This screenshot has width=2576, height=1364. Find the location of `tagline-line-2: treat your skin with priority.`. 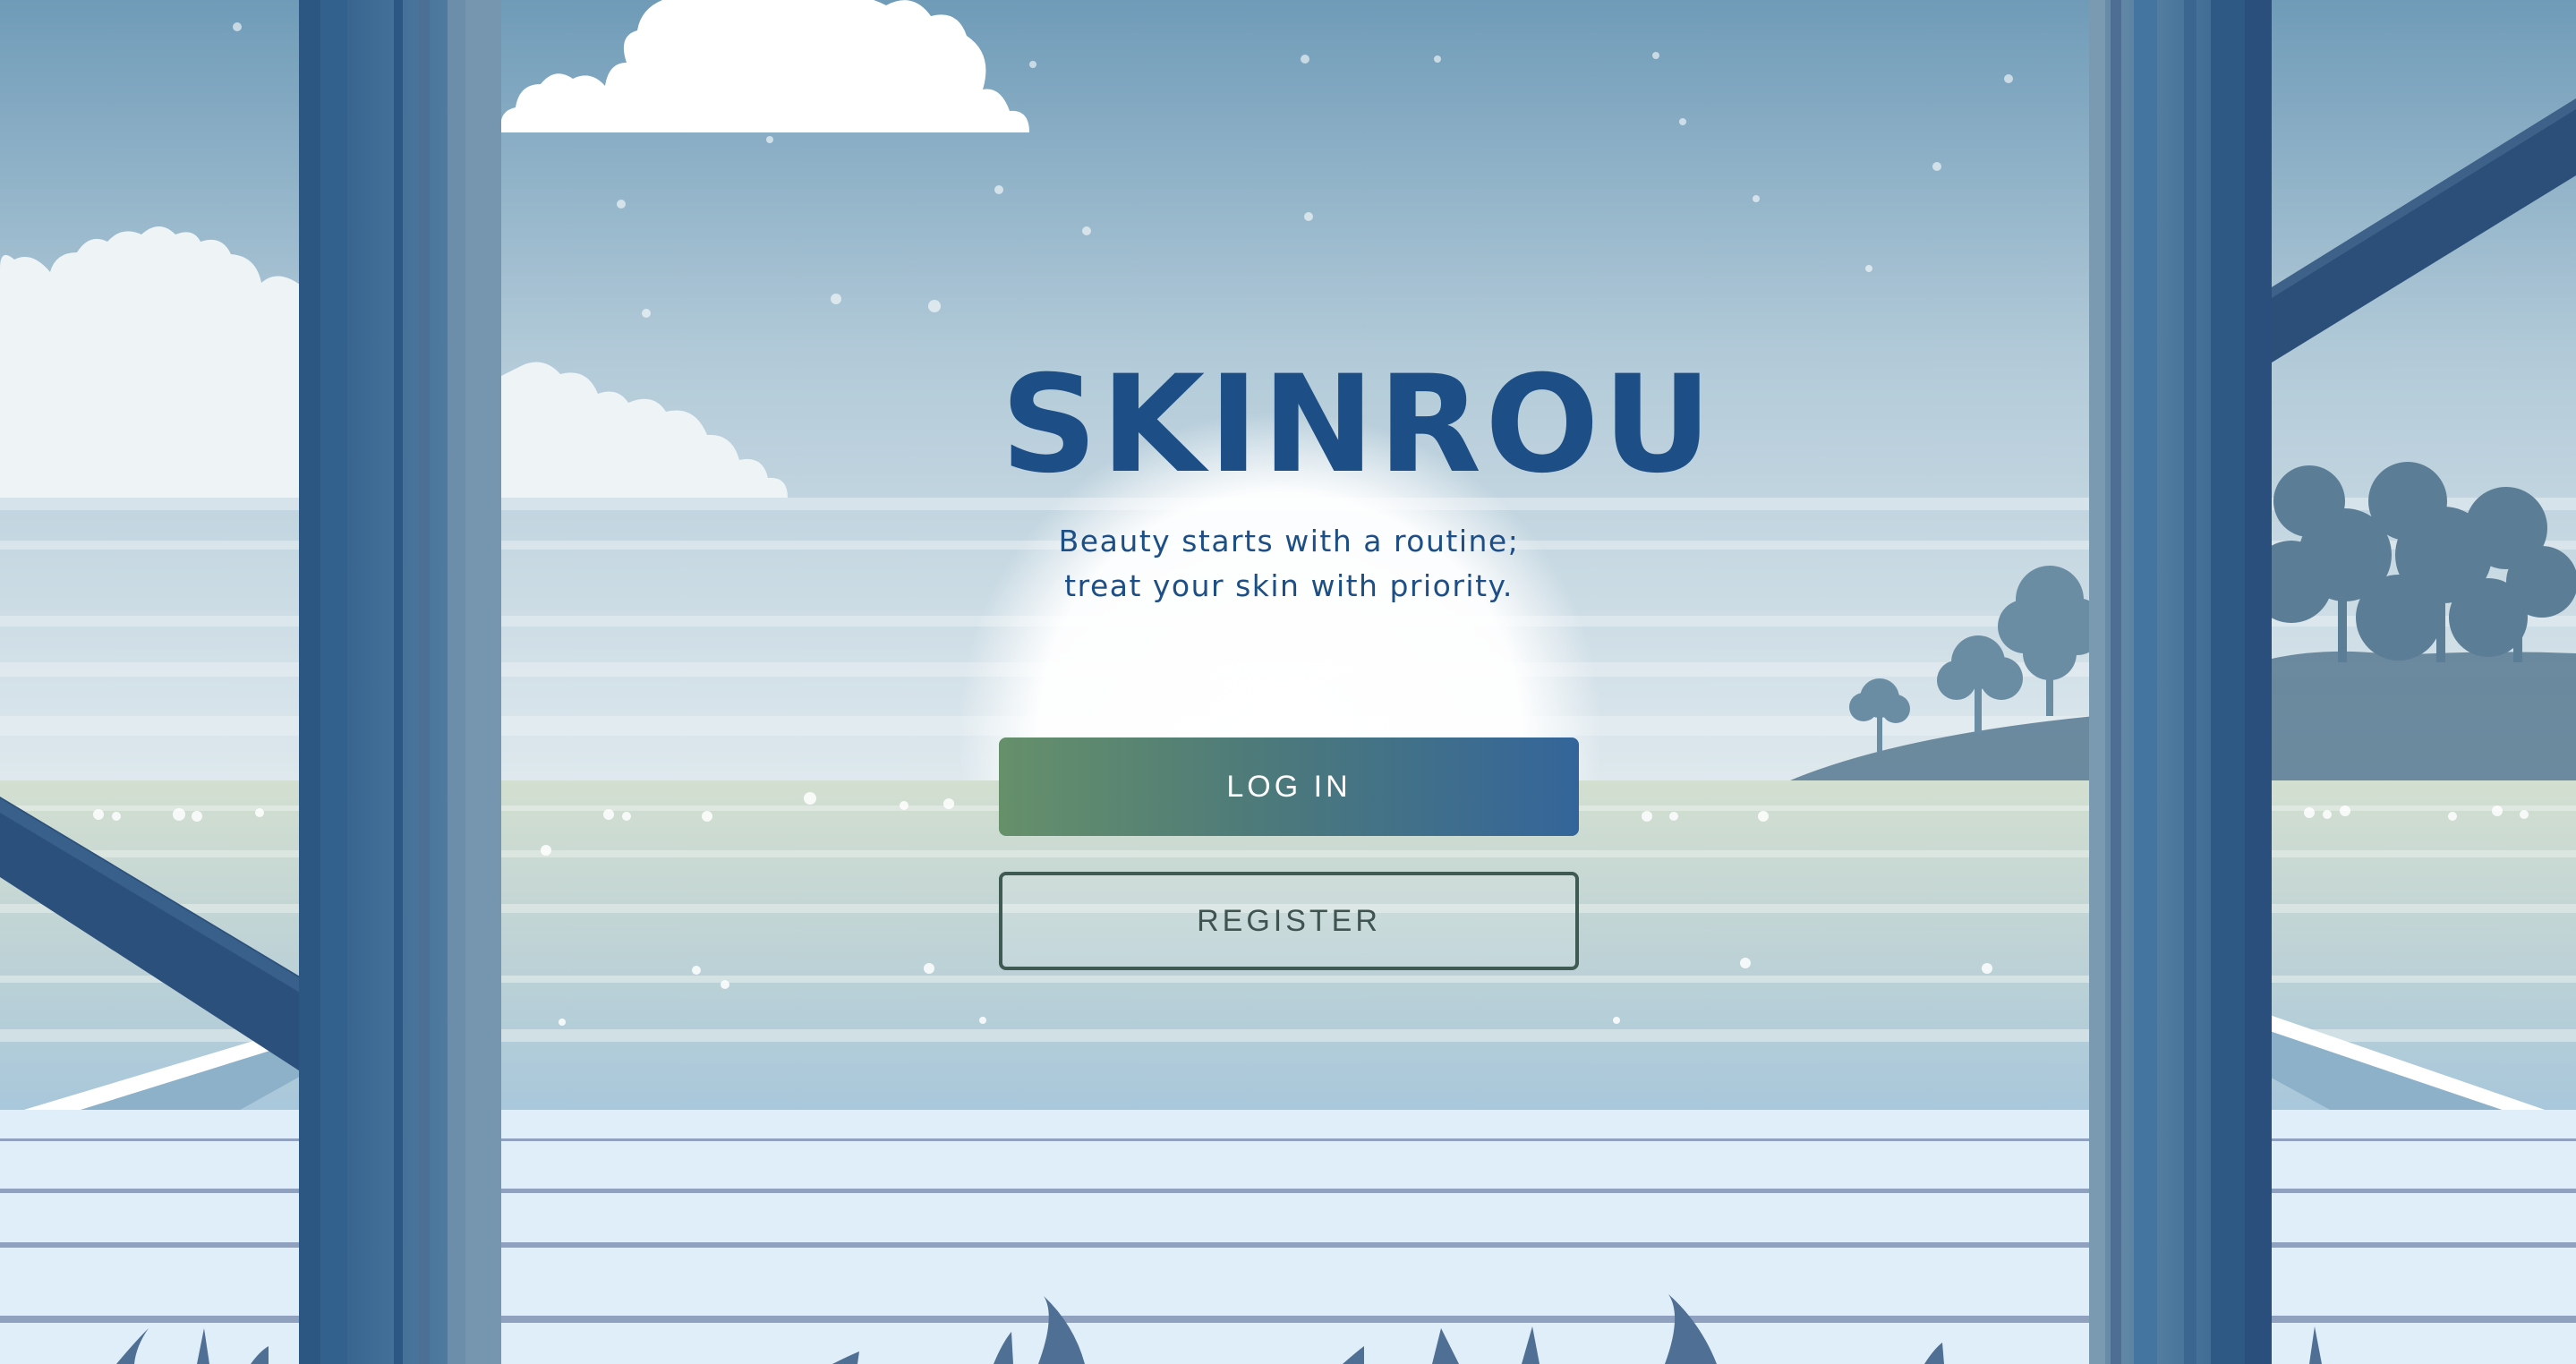

tagline-line-2: treat your skin with priority. is located at coordinates (1289, 585).